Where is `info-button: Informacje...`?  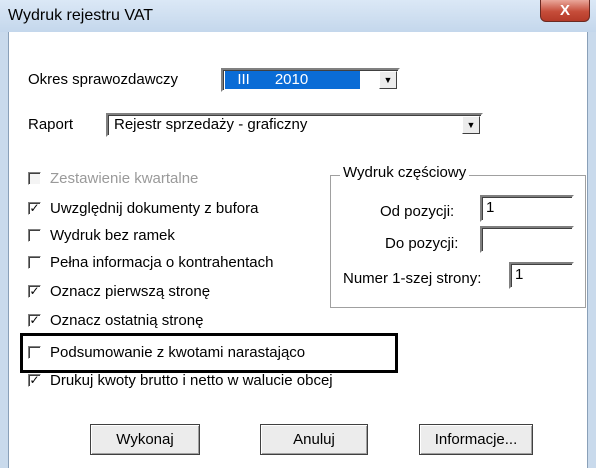
info-button: Informacje... is located at coordinates (476, 439).